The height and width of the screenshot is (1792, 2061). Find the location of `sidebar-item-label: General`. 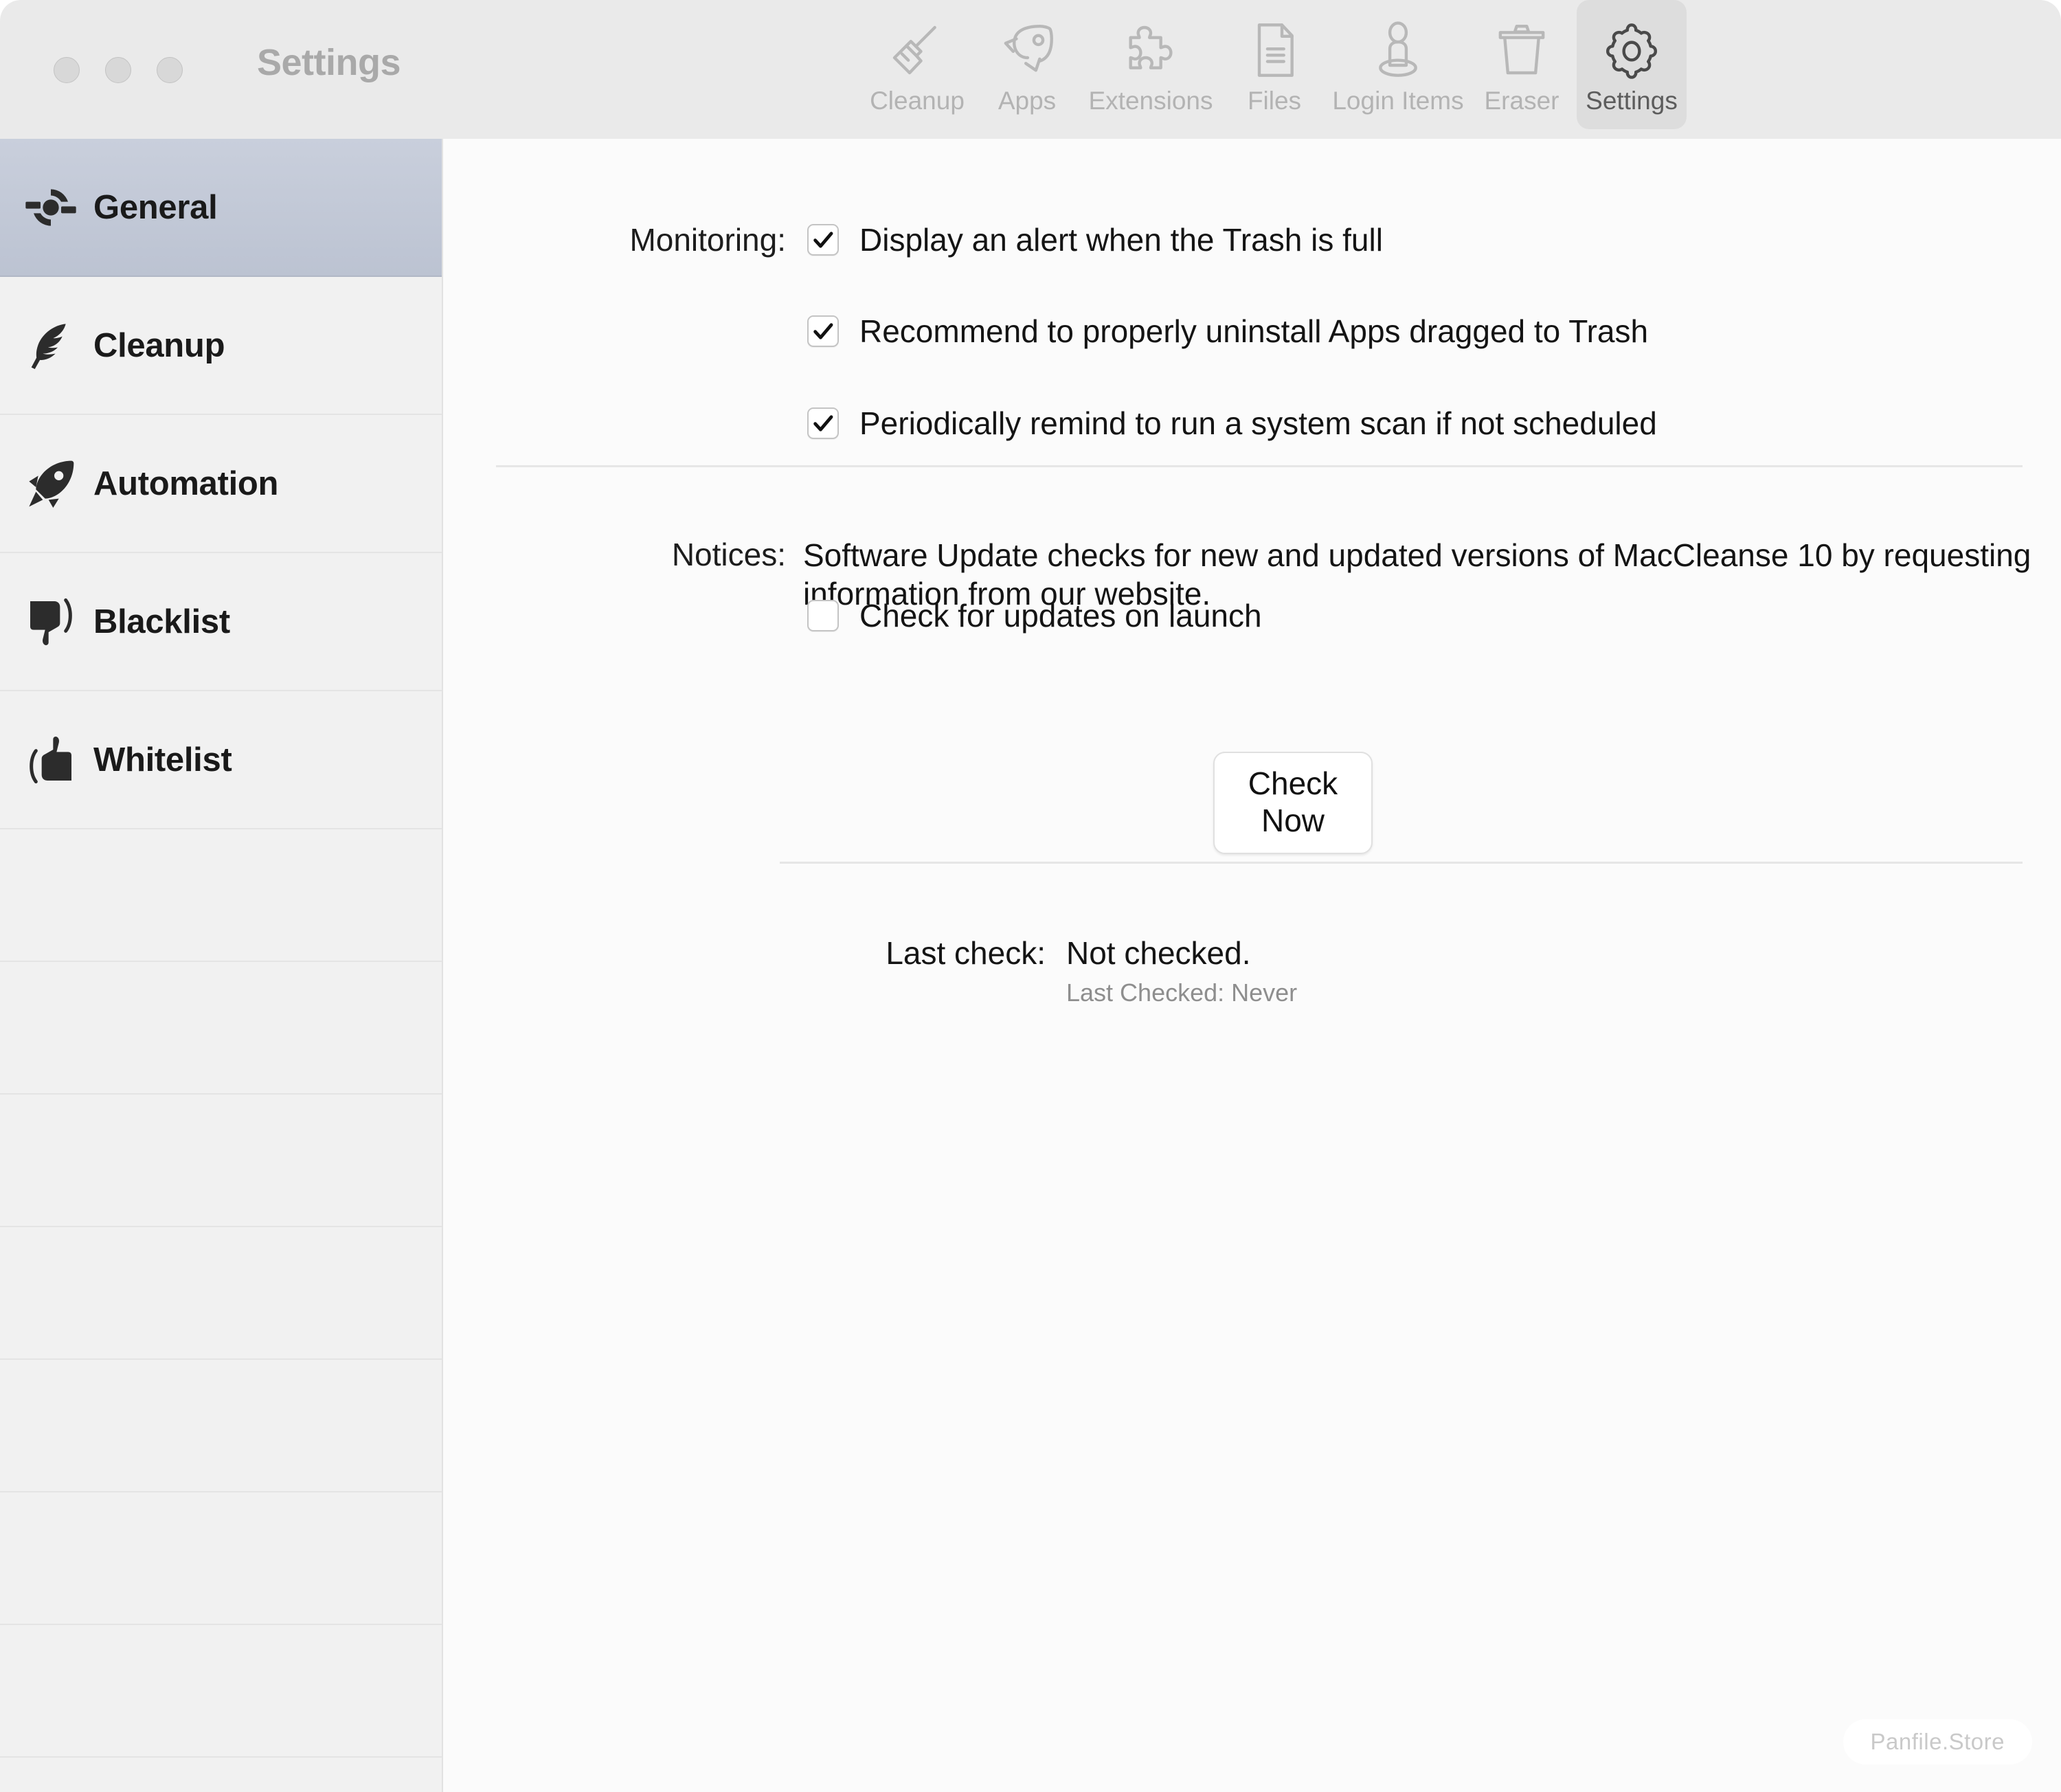

sidebar-item-label: General is located at coordinates (155, 207).